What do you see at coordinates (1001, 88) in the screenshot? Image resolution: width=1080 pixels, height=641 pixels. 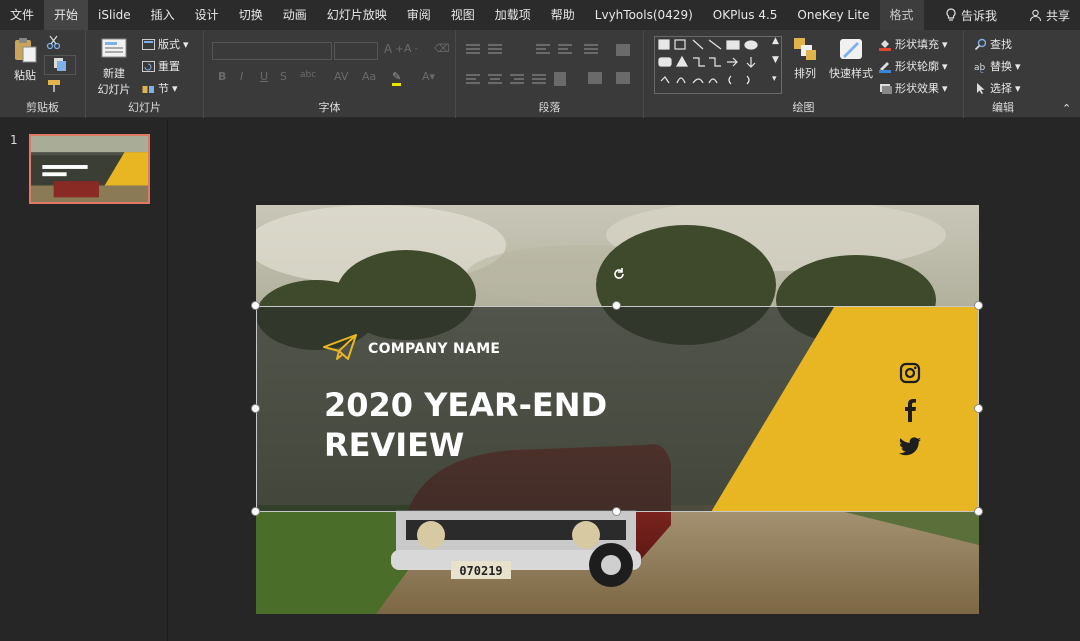 I see `select-label: 选择` at bounding box center [1001, 88].